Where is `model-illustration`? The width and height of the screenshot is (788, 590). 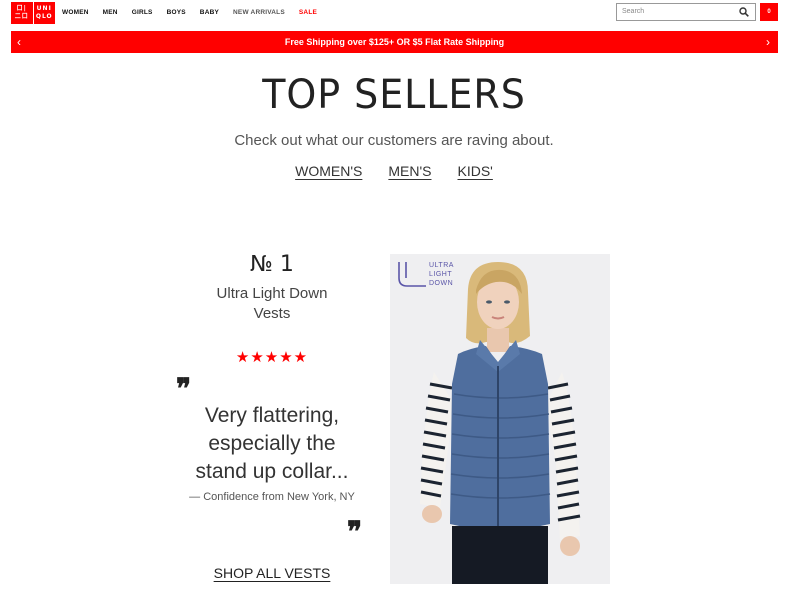 model-illustration is located at coordinates (500, 423).